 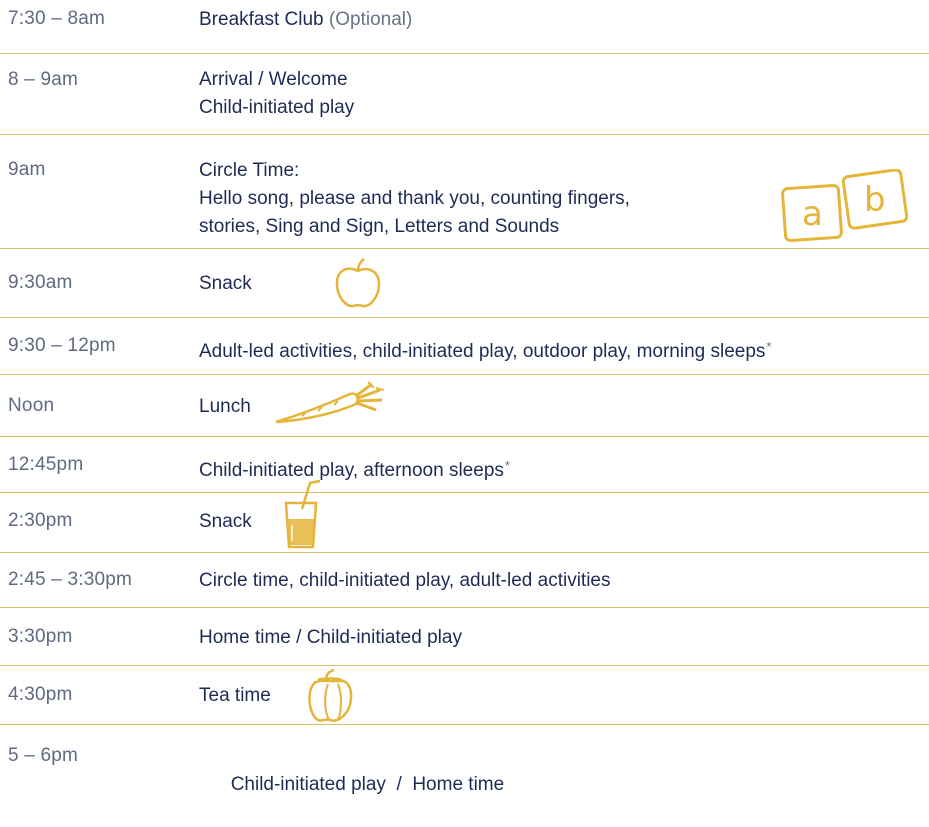 What do you see at coordinates (464, 637) in the screenshot?
I see `schedule-row: 3:30pm Home time / Child-initiated play` at bounding box center [464, 637].